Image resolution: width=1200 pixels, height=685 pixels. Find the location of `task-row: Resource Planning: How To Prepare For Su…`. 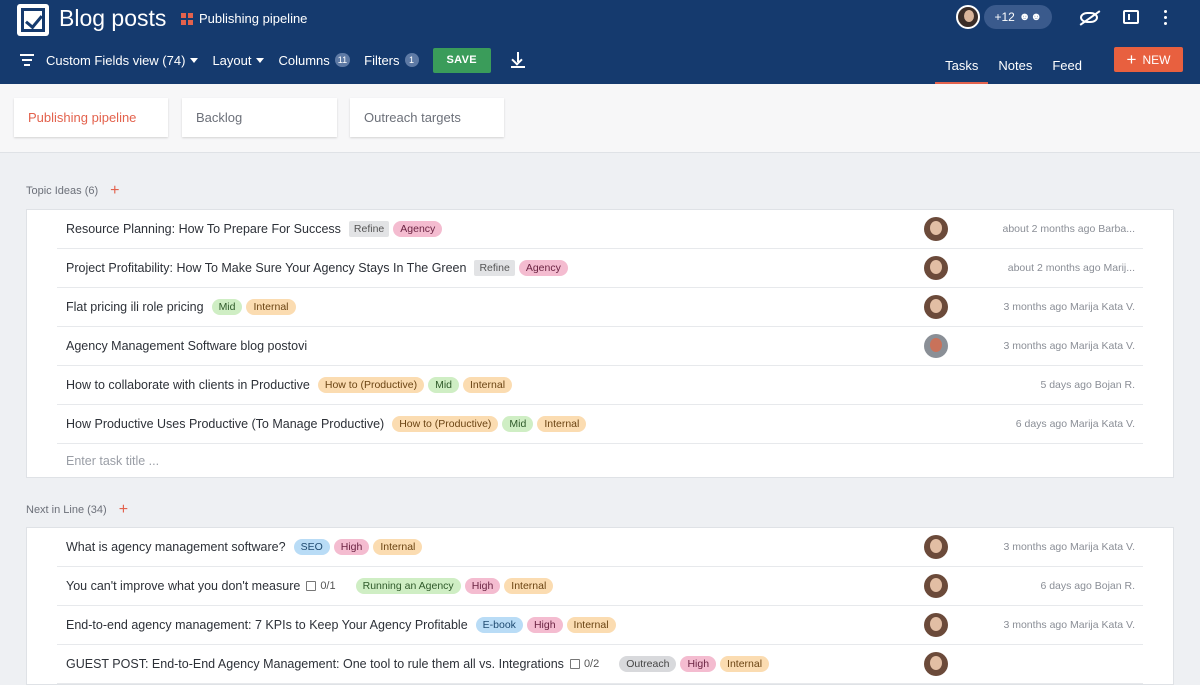

task-row: Resource Planning: How To Prepare For Su… is located at coordinates (600, 229).